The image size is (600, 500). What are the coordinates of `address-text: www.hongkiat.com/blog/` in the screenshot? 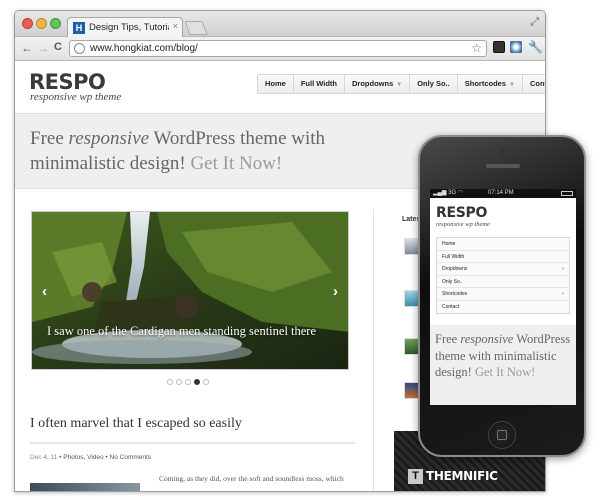 It's located at (144, 48).